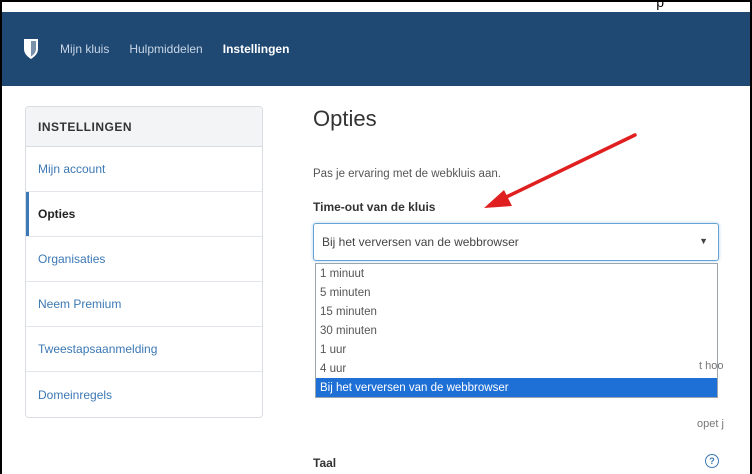 The image size is (752, 474). I want to click on dropdown-option: 4 uur, so click(516, 368).